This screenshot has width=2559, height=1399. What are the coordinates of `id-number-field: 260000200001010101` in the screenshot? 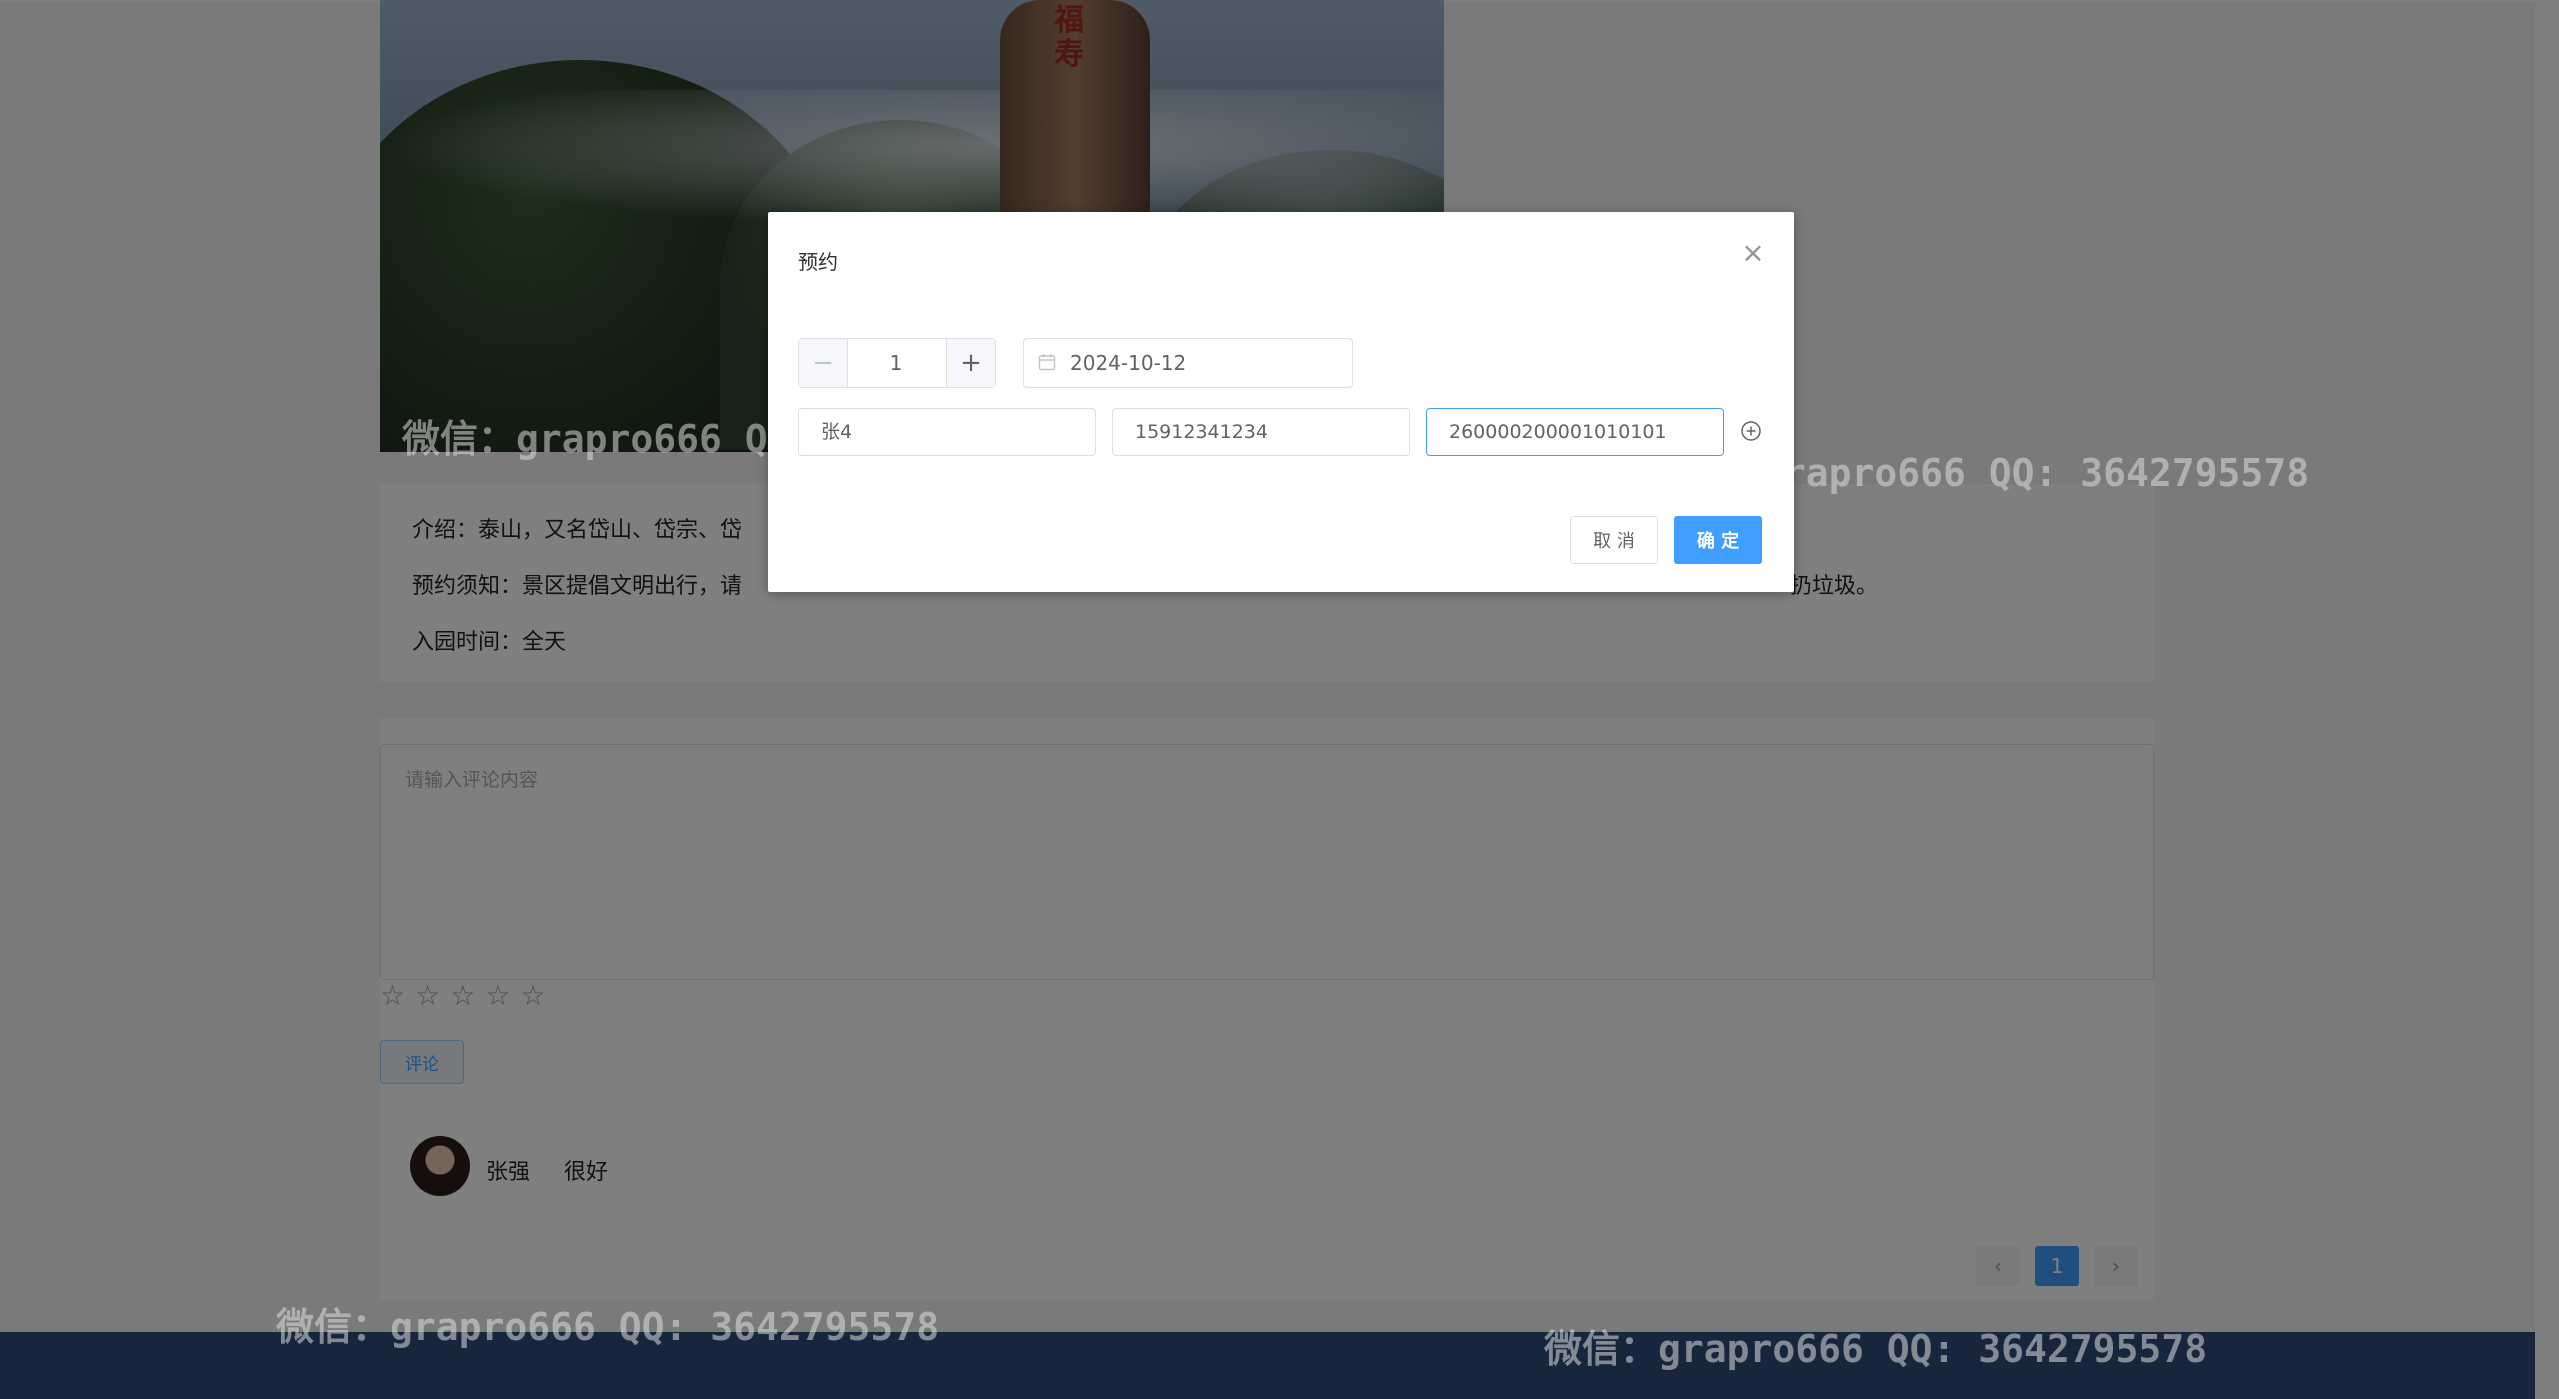 It's located at (1575, 432).